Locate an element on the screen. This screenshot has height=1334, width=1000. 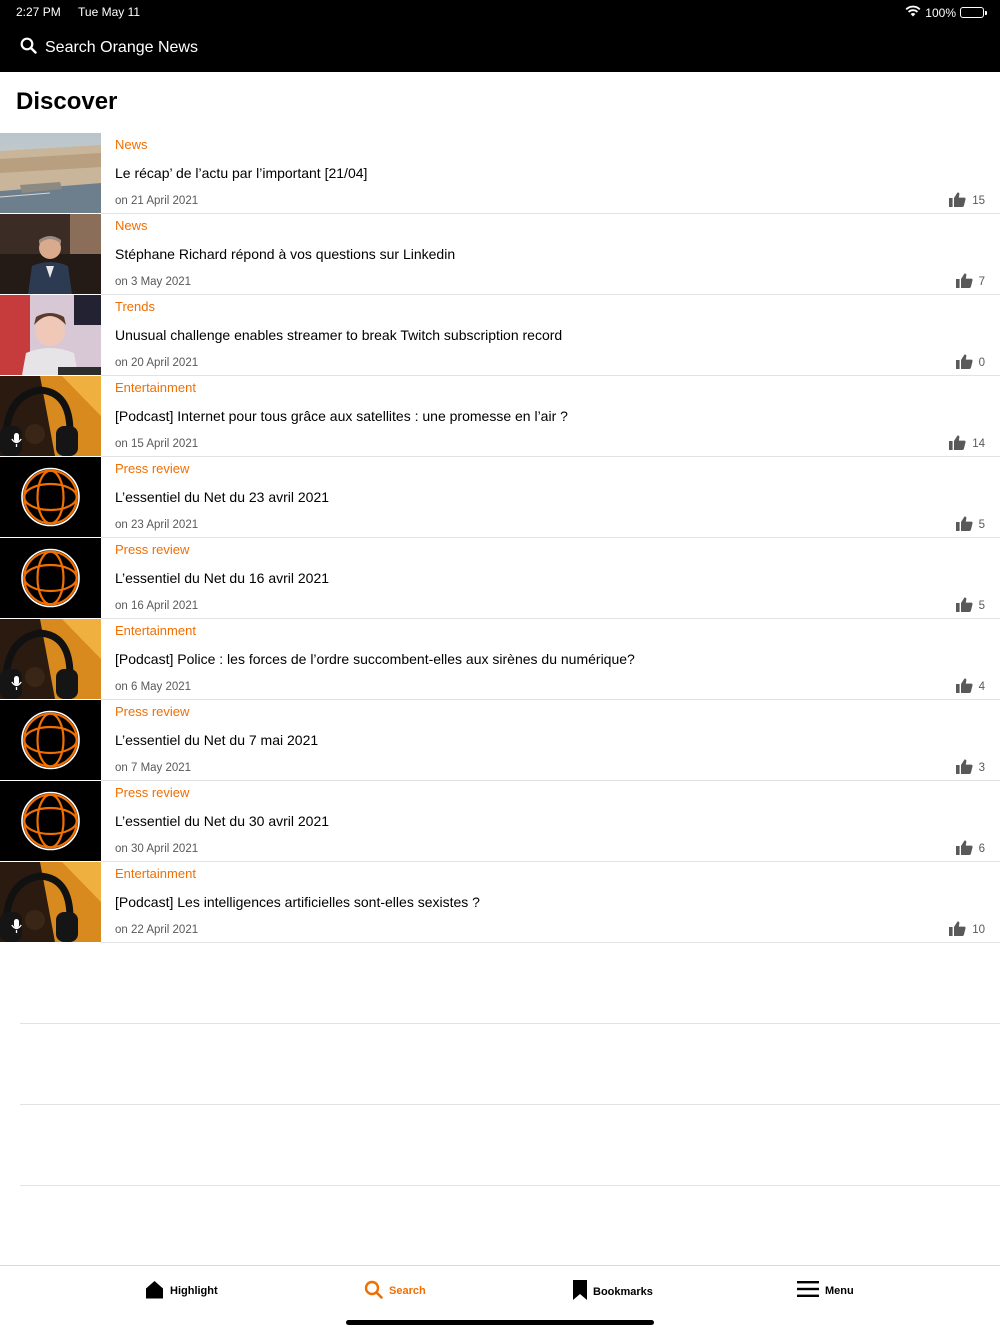
search-field: Search Orange News is located at coordinates (109, 48).